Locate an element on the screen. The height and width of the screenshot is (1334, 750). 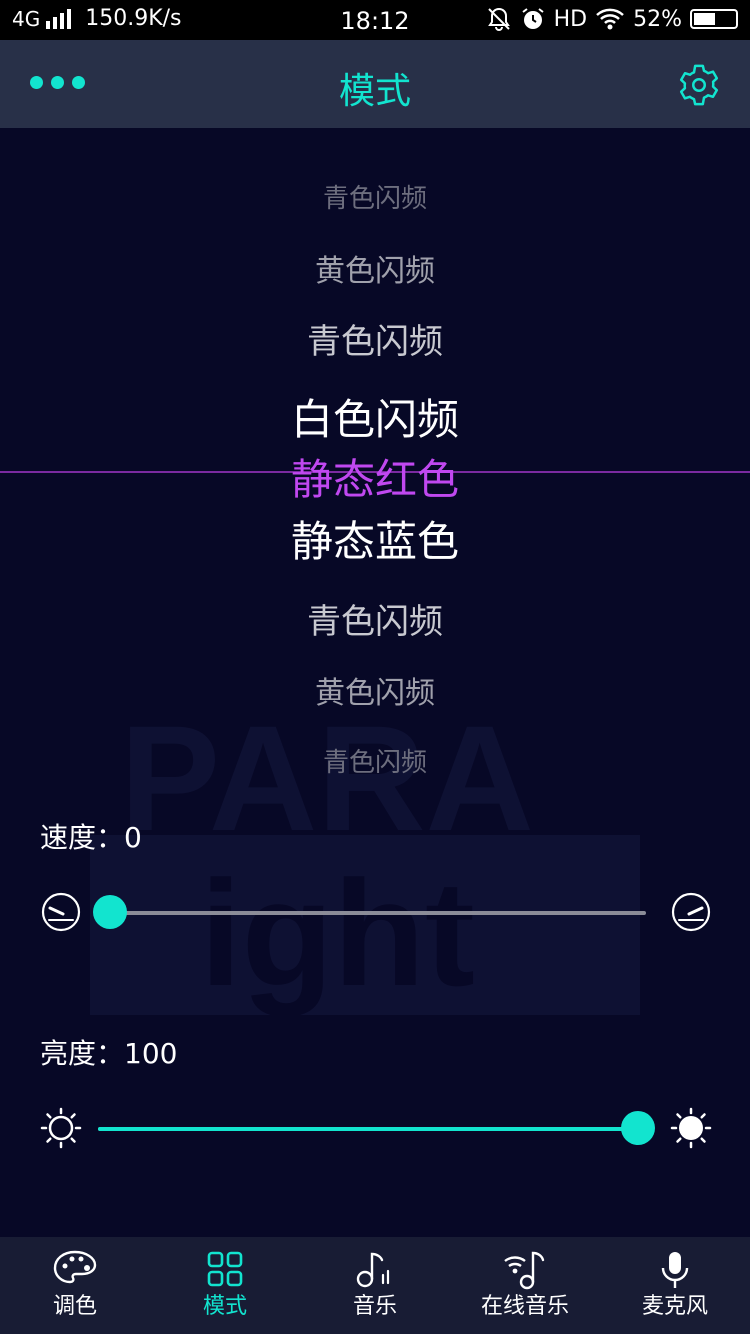
speed-track is located at coordinates (378, 913).